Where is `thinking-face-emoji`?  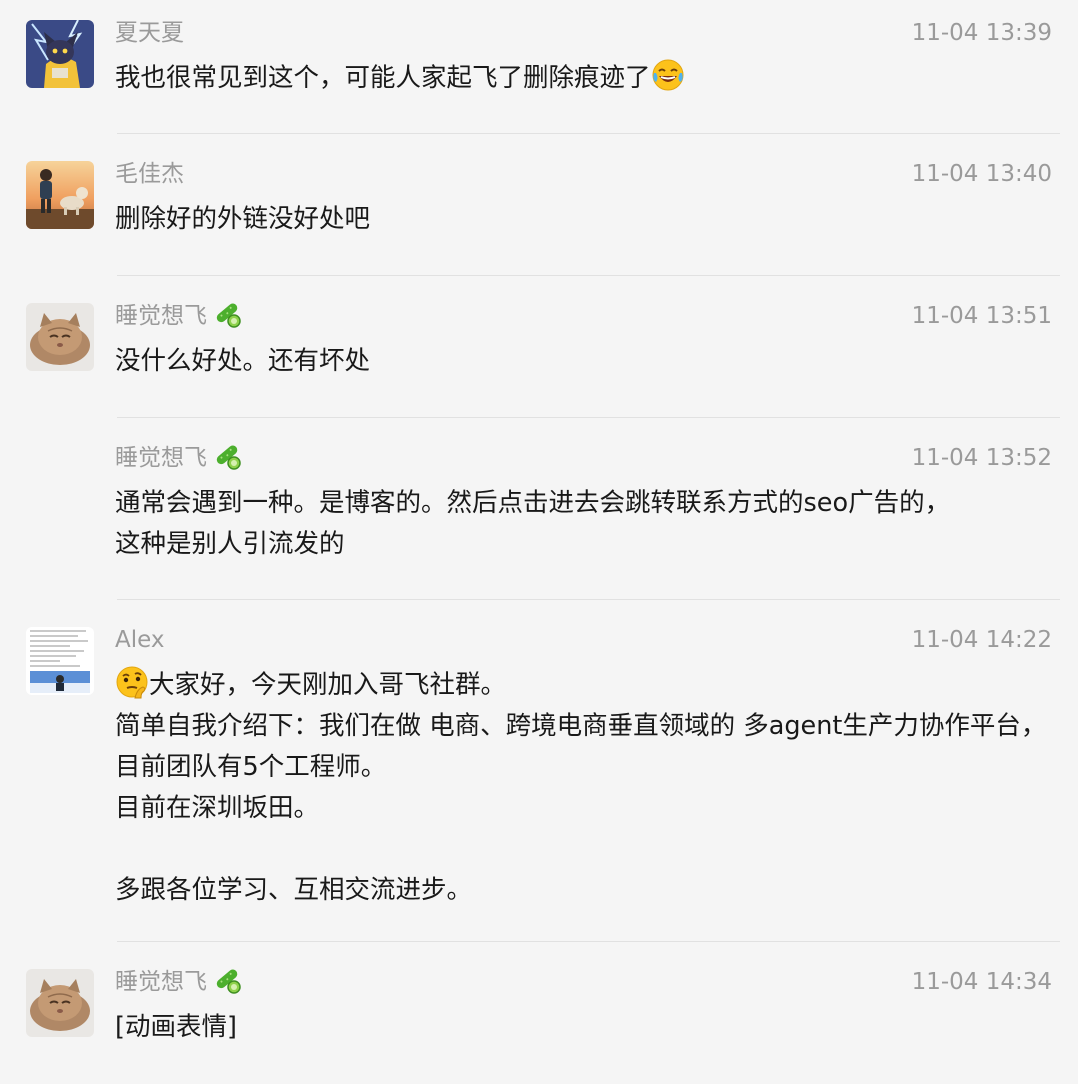 thinking-face-emoji is located at coordinates (132, 682).